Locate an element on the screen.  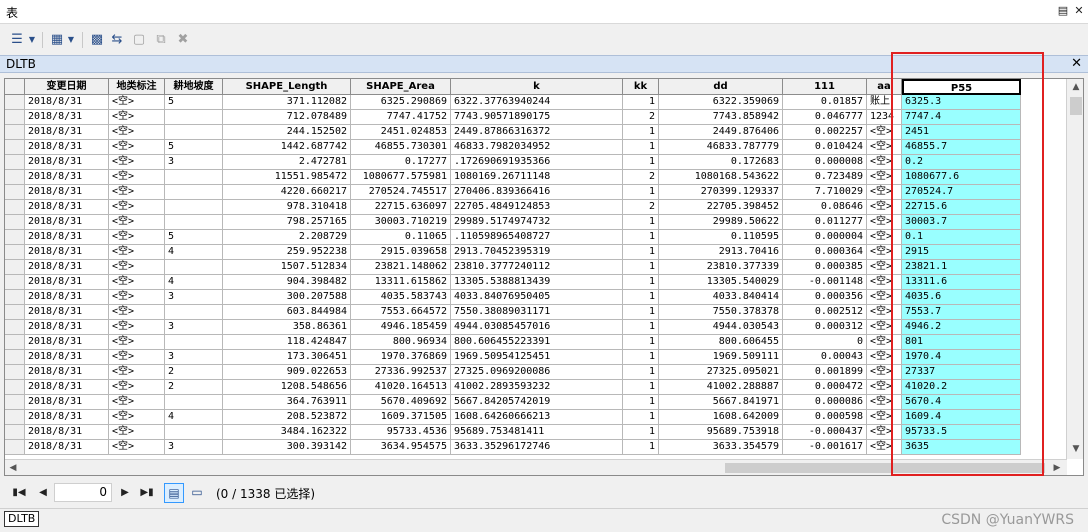
pin-icon: ▤ is located at coordinates (1063, 11).